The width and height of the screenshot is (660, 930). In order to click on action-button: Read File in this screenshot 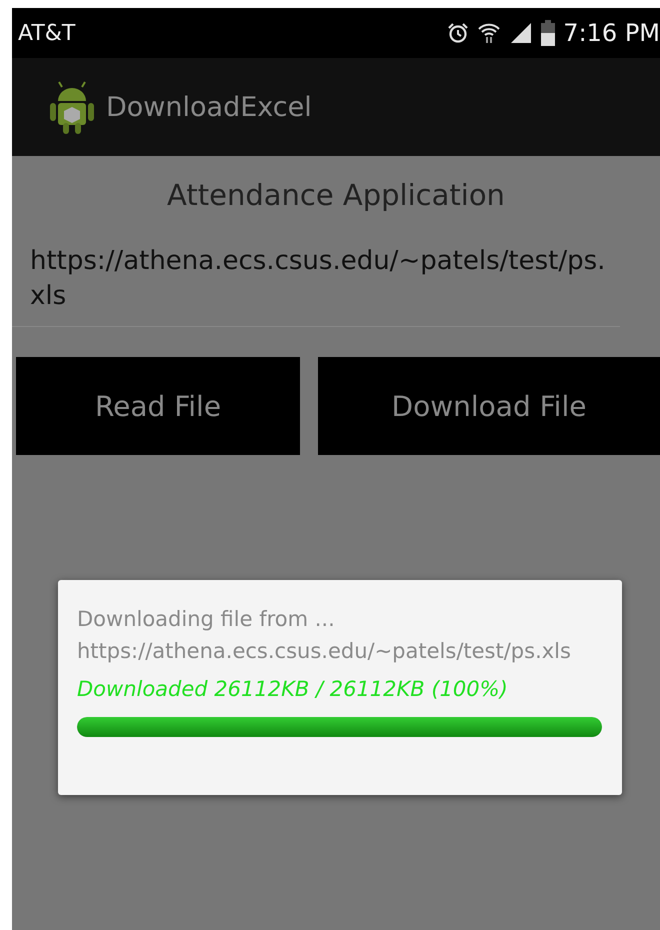, I will do `click(158, 406)`.